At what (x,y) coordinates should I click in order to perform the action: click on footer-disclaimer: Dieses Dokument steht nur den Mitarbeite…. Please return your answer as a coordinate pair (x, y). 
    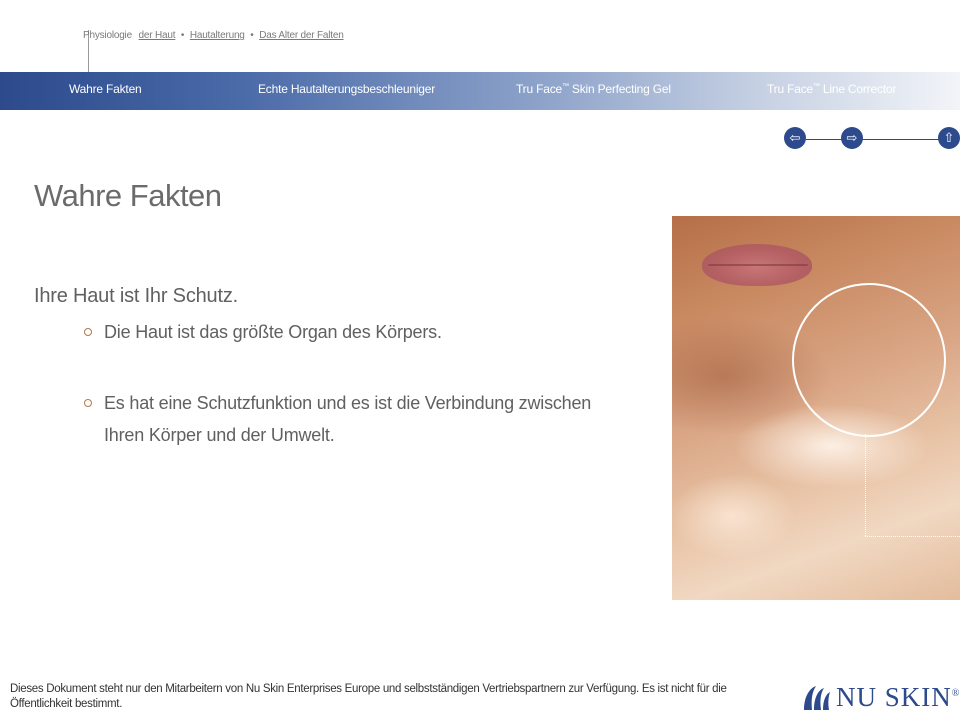
    Looking at the image, I should click on (368, 696).